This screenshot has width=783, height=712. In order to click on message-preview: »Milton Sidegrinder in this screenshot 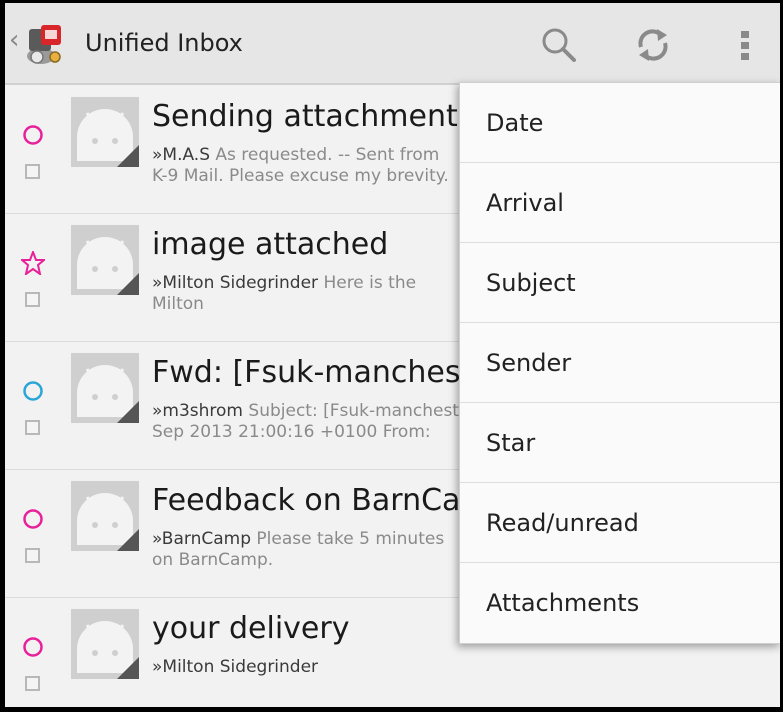, I will do `click(302, 667)`.